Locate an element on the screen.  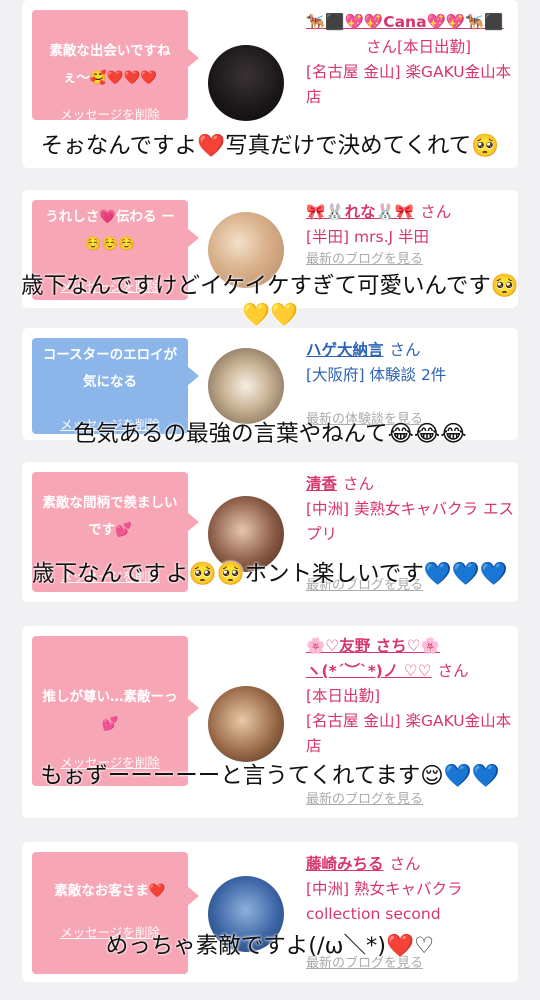
profile-name-link: 🐕‍🦺⬛💖💖Cana💖💖🐕‍🦺⬛ is located at coordinates (405, 22).